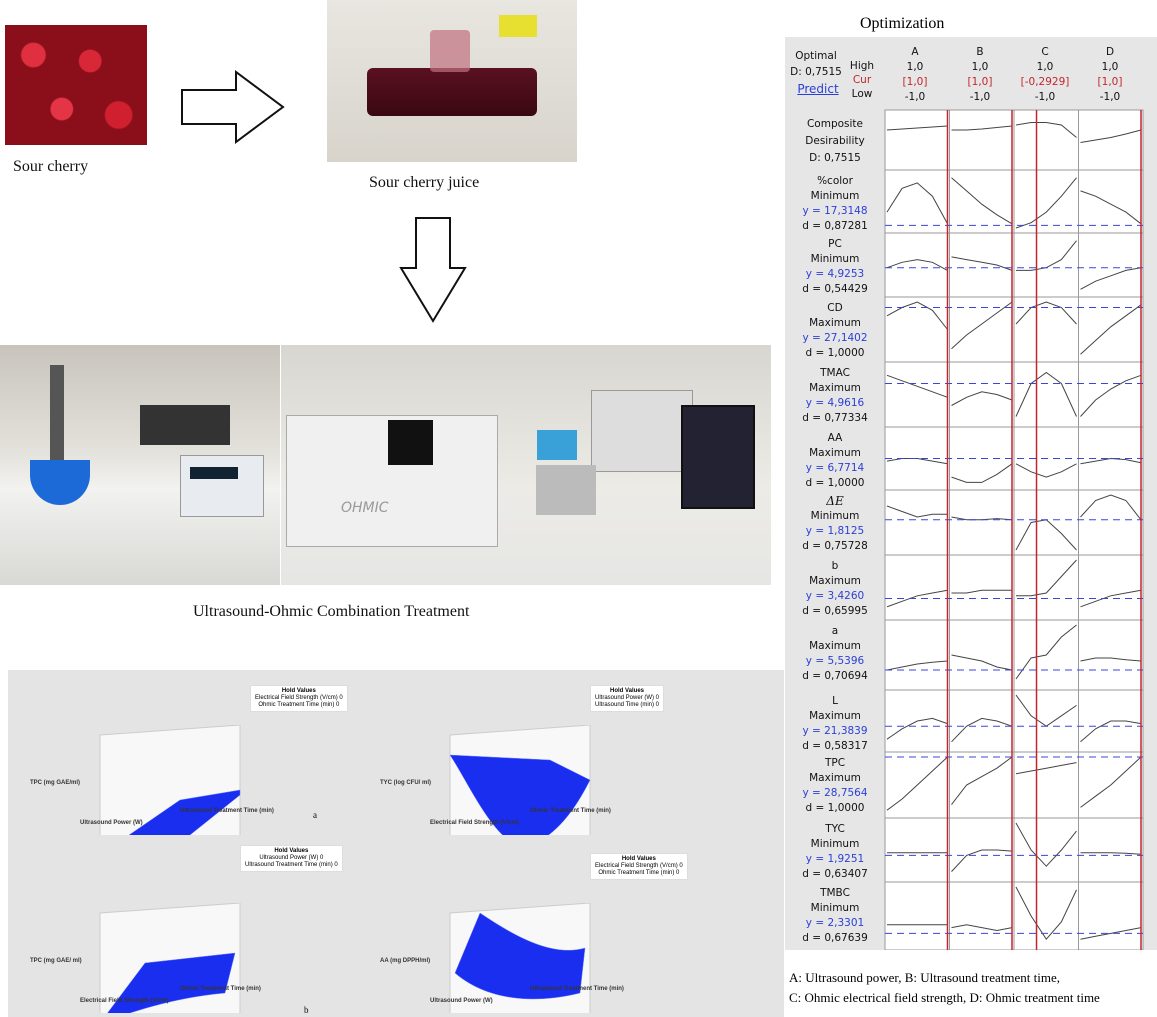 This screenshot has height=1017, width=1157. What do you see at coordinates (140, 465) in the screenshot?
I see `ultrasound-device-photo` at bounding box center [140, 465].